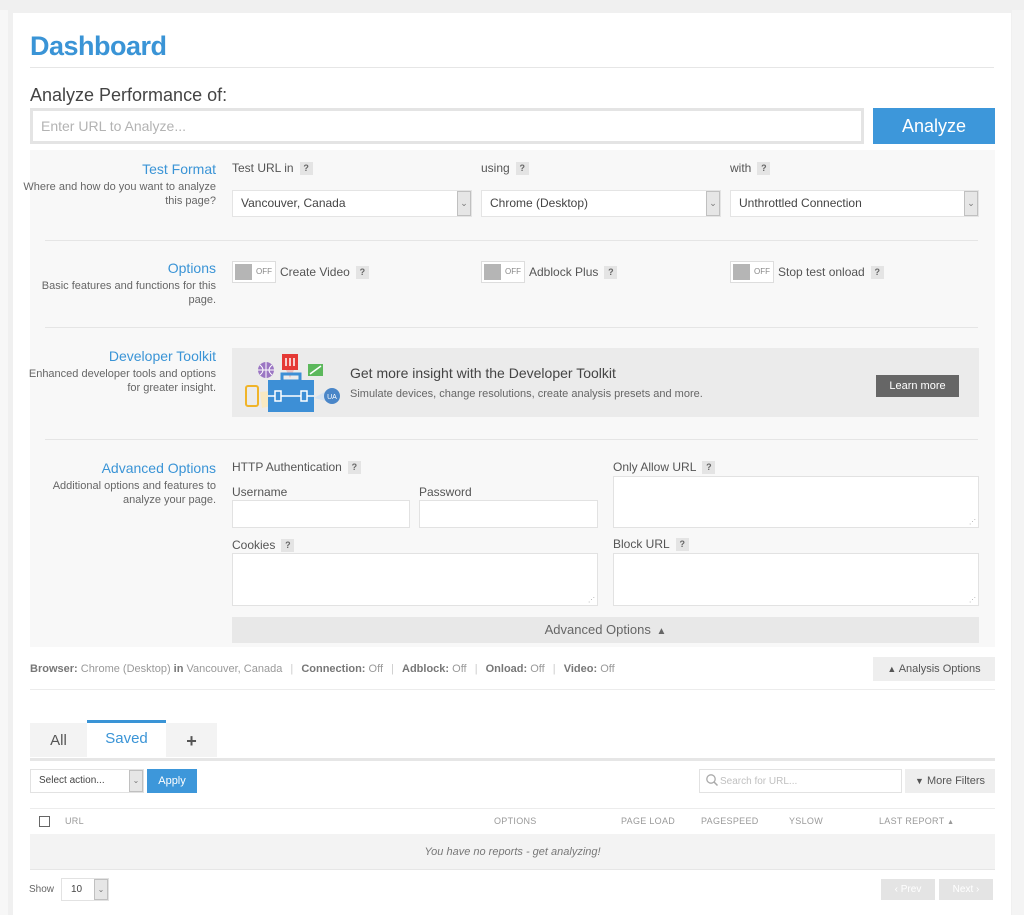 This screenshot has width=1024, height=915. I want to click on toolkit-illustration-icon: UA, so click(292, 383).